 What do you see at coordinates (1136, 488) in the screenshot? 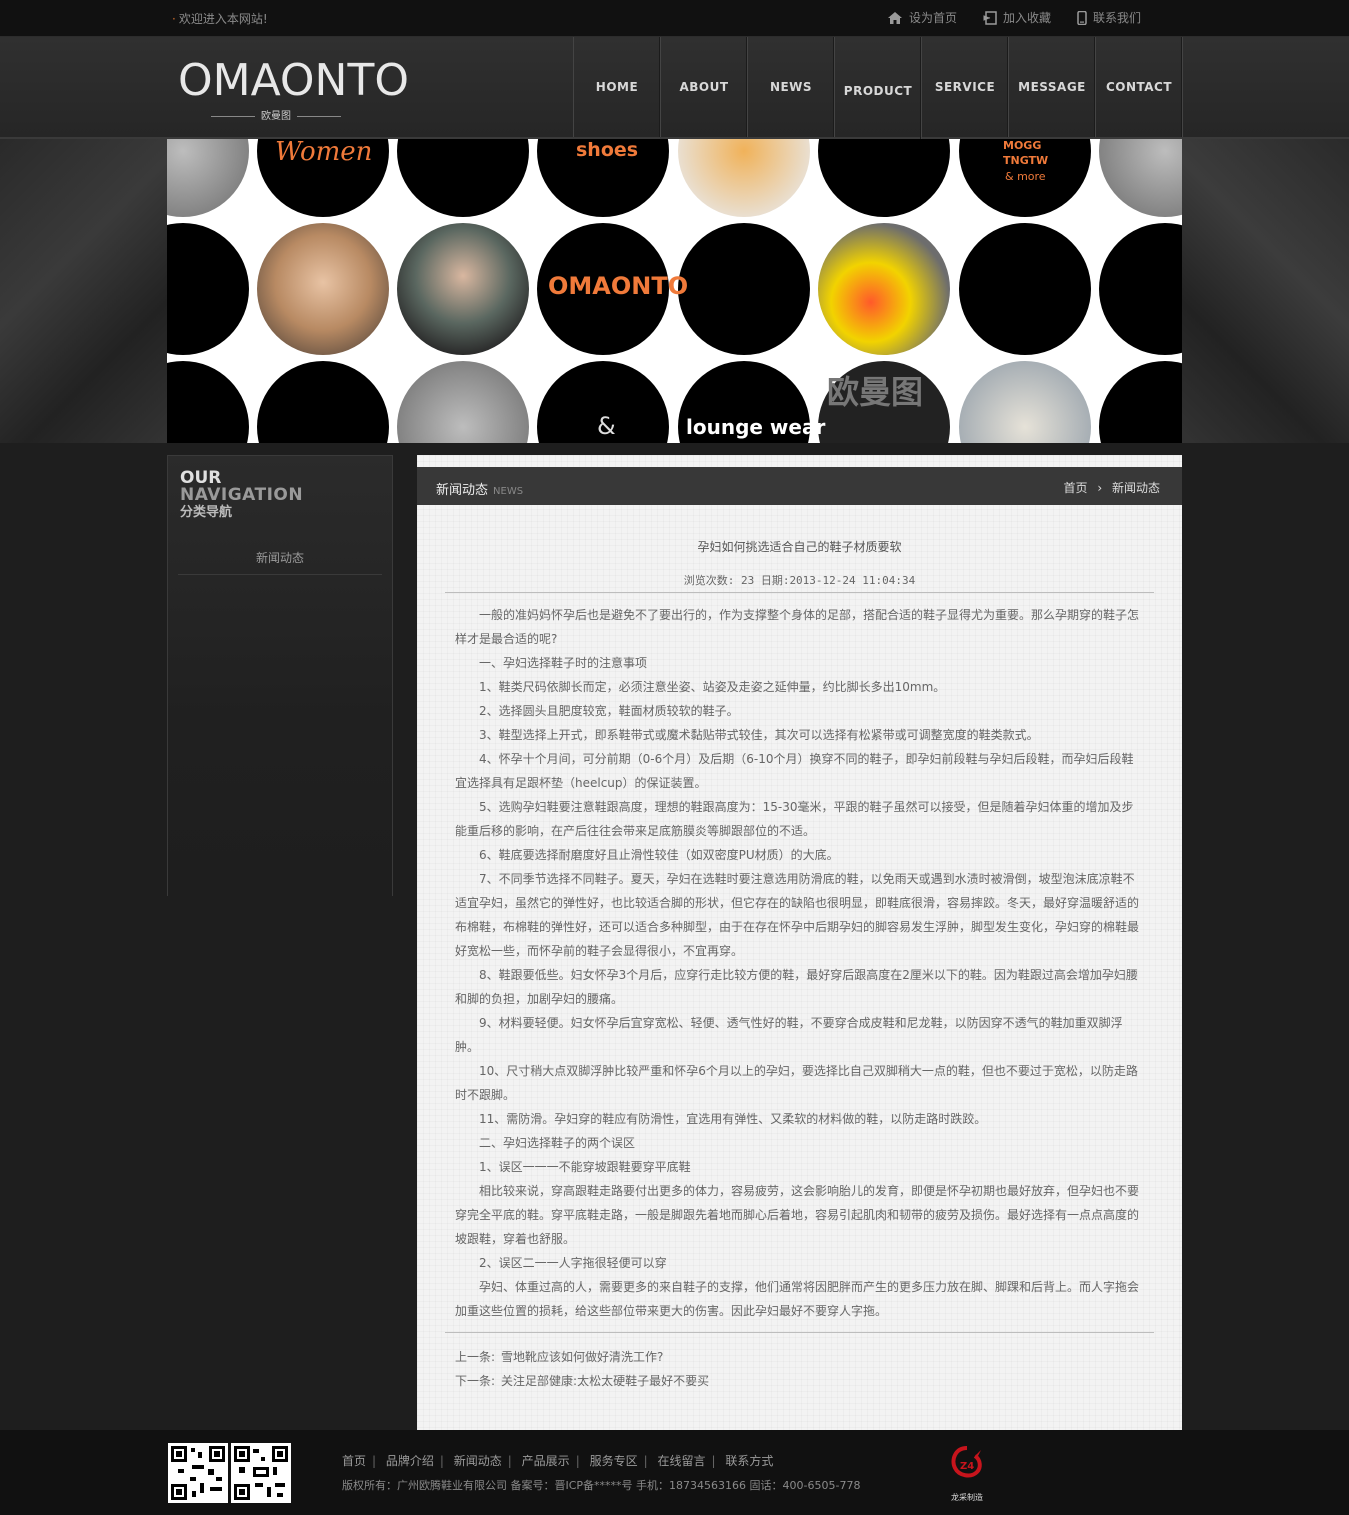
I see `breadcrumb-current: 新闻动态` at bounding box center [1136, 488].